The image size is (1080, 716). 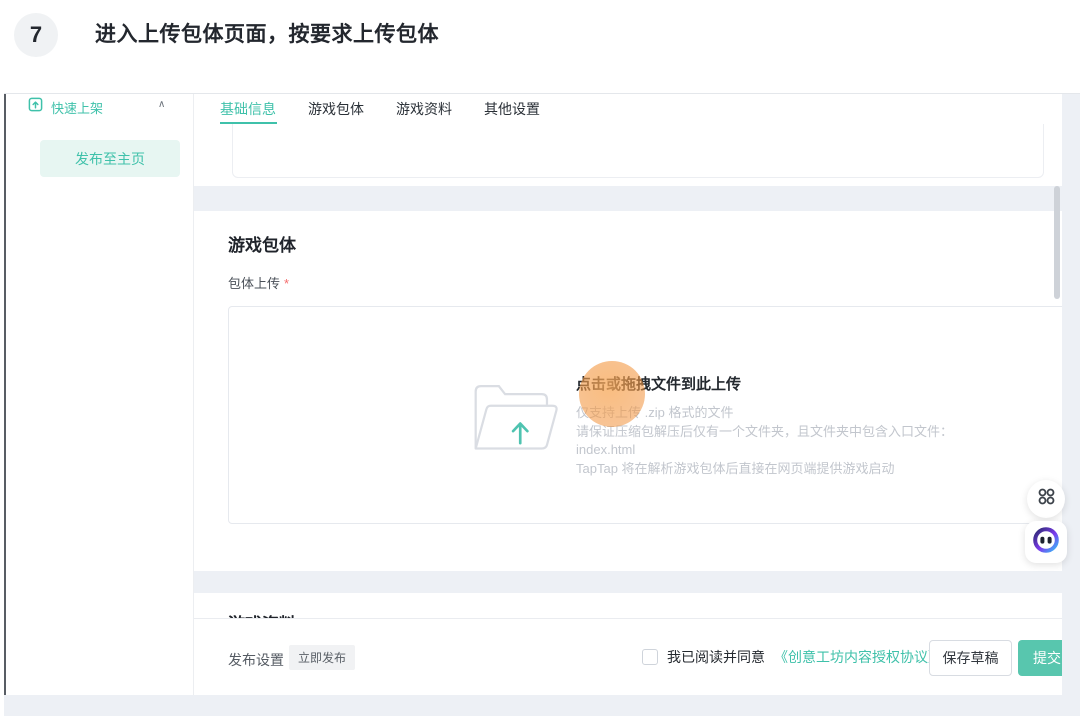 What do you see at coordinates (161, 104) in the screenshot?
I see `chevron-up-icon: ∧` at bounding box center [161, 104].